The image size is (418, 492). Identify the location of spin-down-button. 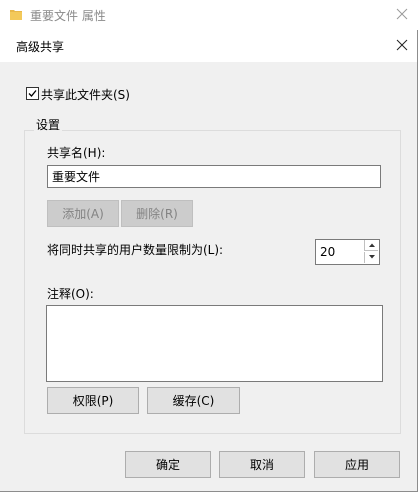
(371, 257).